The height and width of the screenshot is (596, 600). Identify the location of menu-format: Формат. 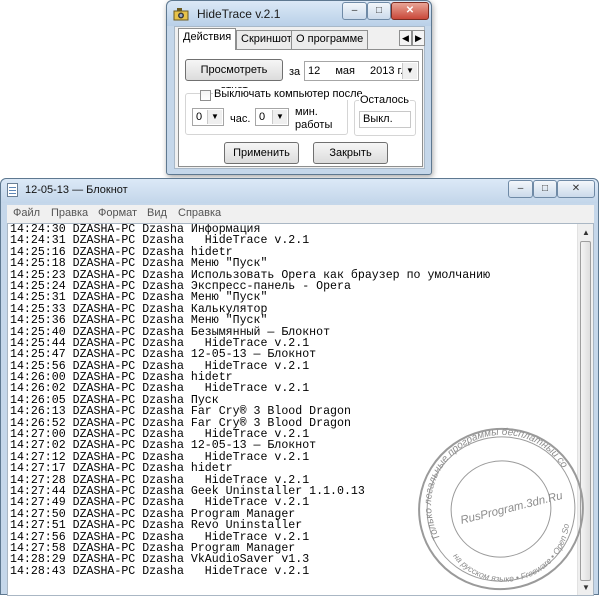
(117, 213).